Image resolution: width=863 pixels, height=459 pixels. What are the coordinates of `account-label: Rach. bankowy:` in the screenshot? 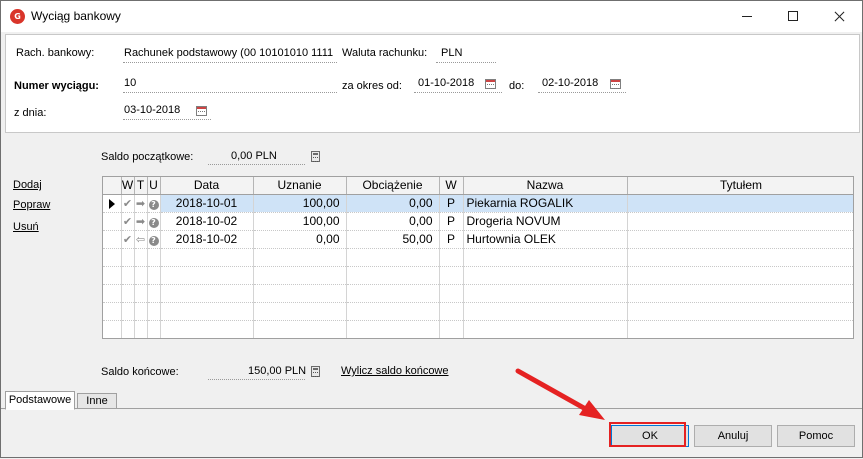 It's located at (55, 53).